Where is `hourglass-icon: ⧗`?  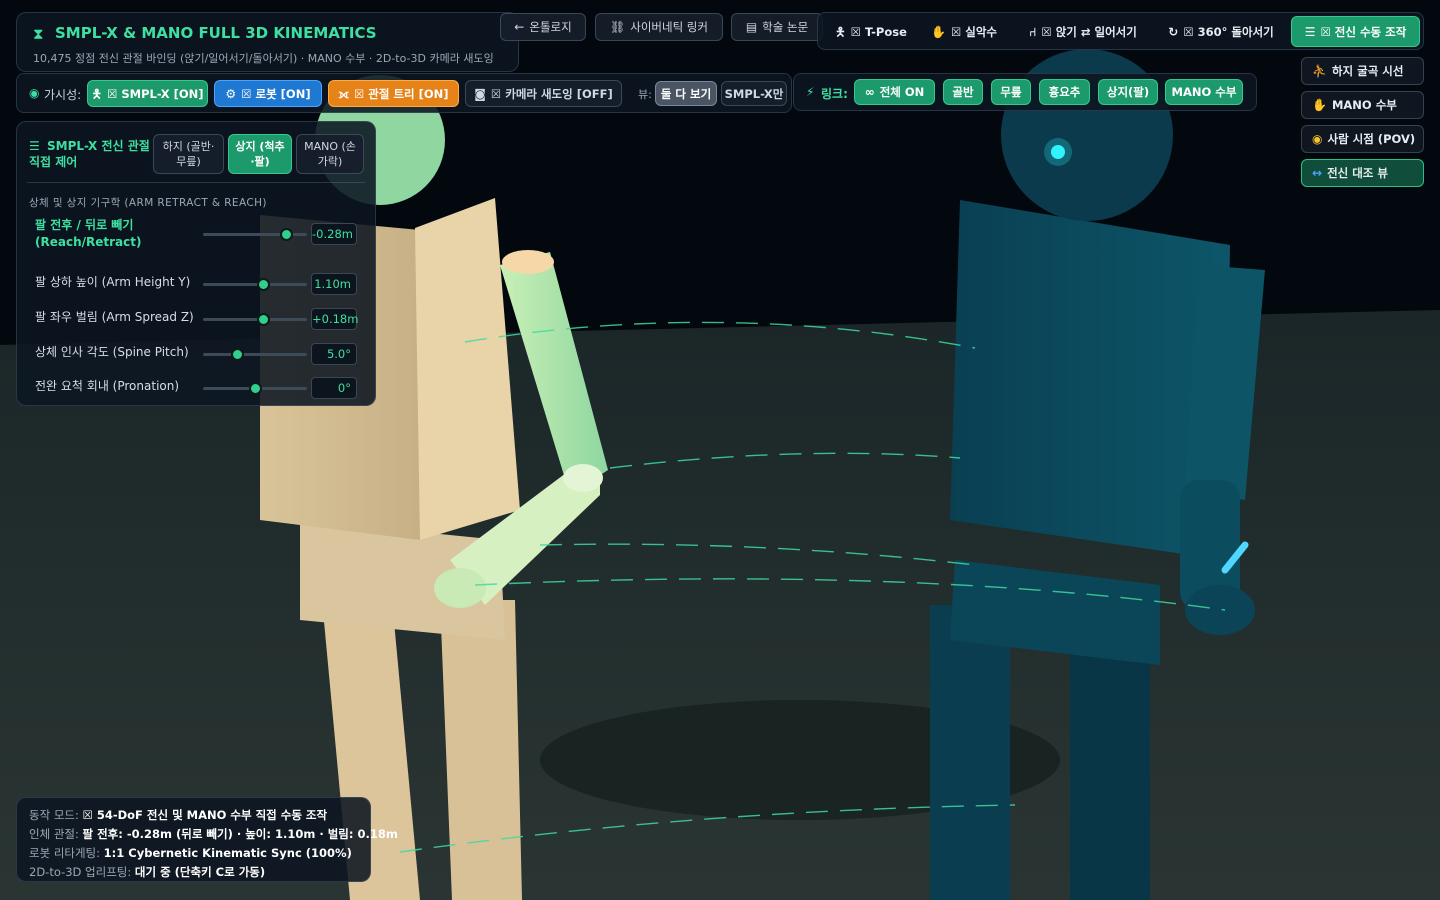 hourglass-icon: ⧗ is located at coordinates (38, 34).